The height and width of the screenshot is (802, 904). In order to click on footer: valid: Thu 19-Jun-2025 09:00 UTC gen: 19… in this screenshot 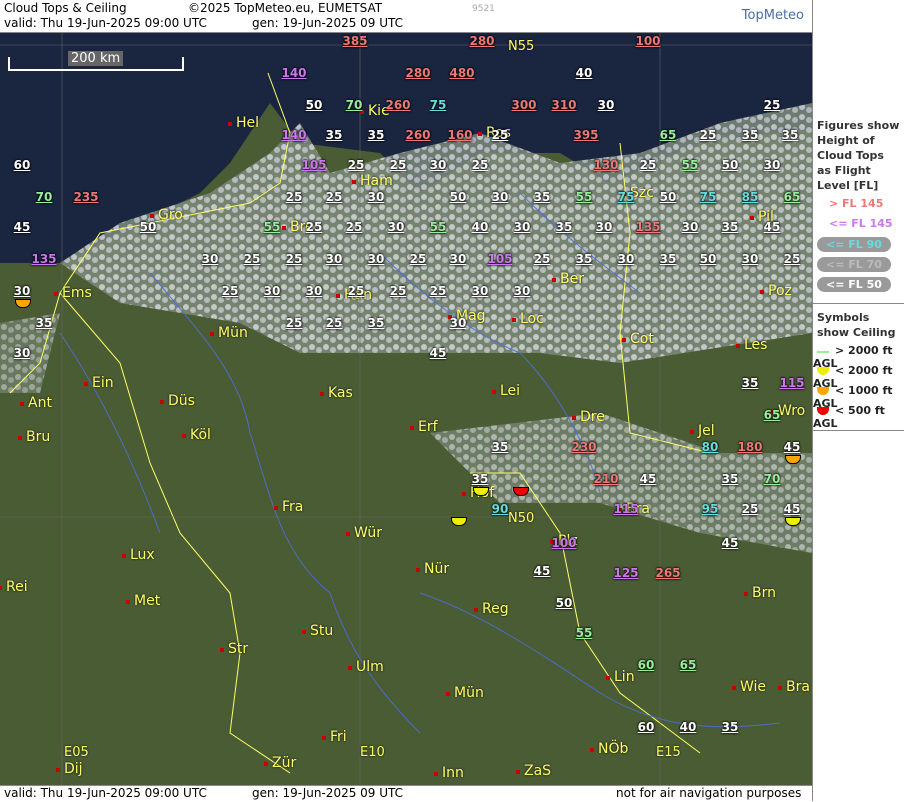, I will do `click(406, 793)`.